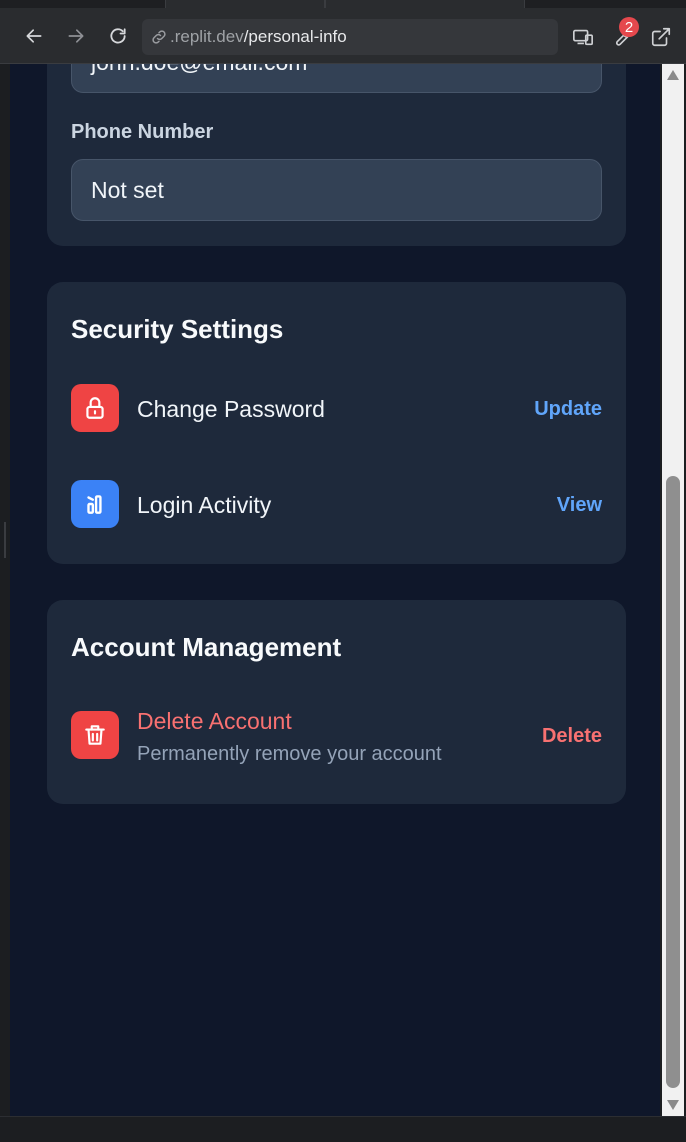 This screenshot has height=1142, width=686. Describe the element at coordinates (199, 70) in the screenshot. I see `email-value: john.doe@email.com` at that location.